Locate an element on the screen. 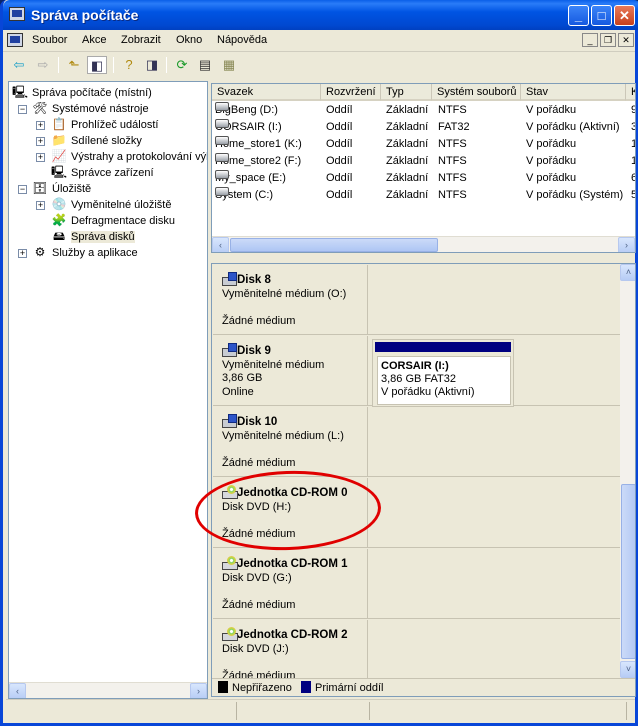  scroll-down-button: ˅ is located at coordinates (627, 669).